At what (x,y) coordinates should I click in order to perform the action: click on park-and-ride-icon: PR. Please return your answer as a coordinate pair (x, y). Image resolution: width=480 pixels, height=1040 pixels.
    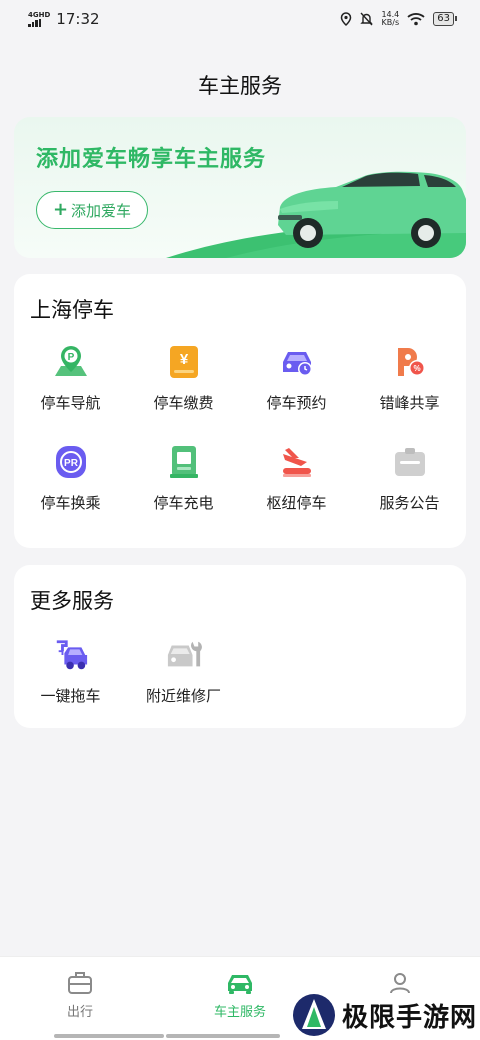
    Looking at the image, I should click on (71, 462).